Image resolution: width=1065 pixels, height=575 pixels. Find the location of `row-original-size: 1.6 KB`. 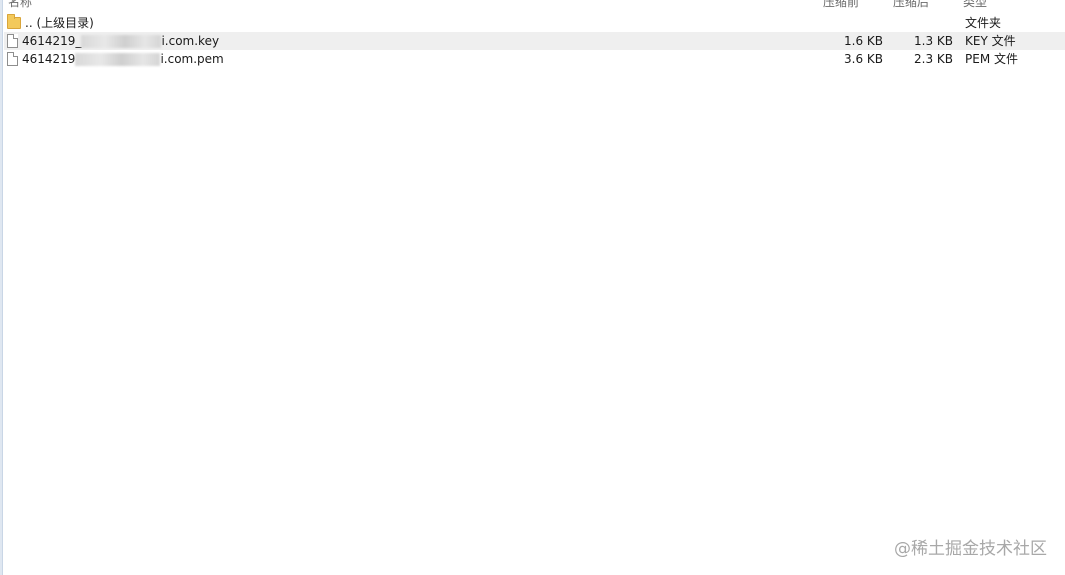

row-original-size: 1.6 KB is located at coordinates (863, 41).